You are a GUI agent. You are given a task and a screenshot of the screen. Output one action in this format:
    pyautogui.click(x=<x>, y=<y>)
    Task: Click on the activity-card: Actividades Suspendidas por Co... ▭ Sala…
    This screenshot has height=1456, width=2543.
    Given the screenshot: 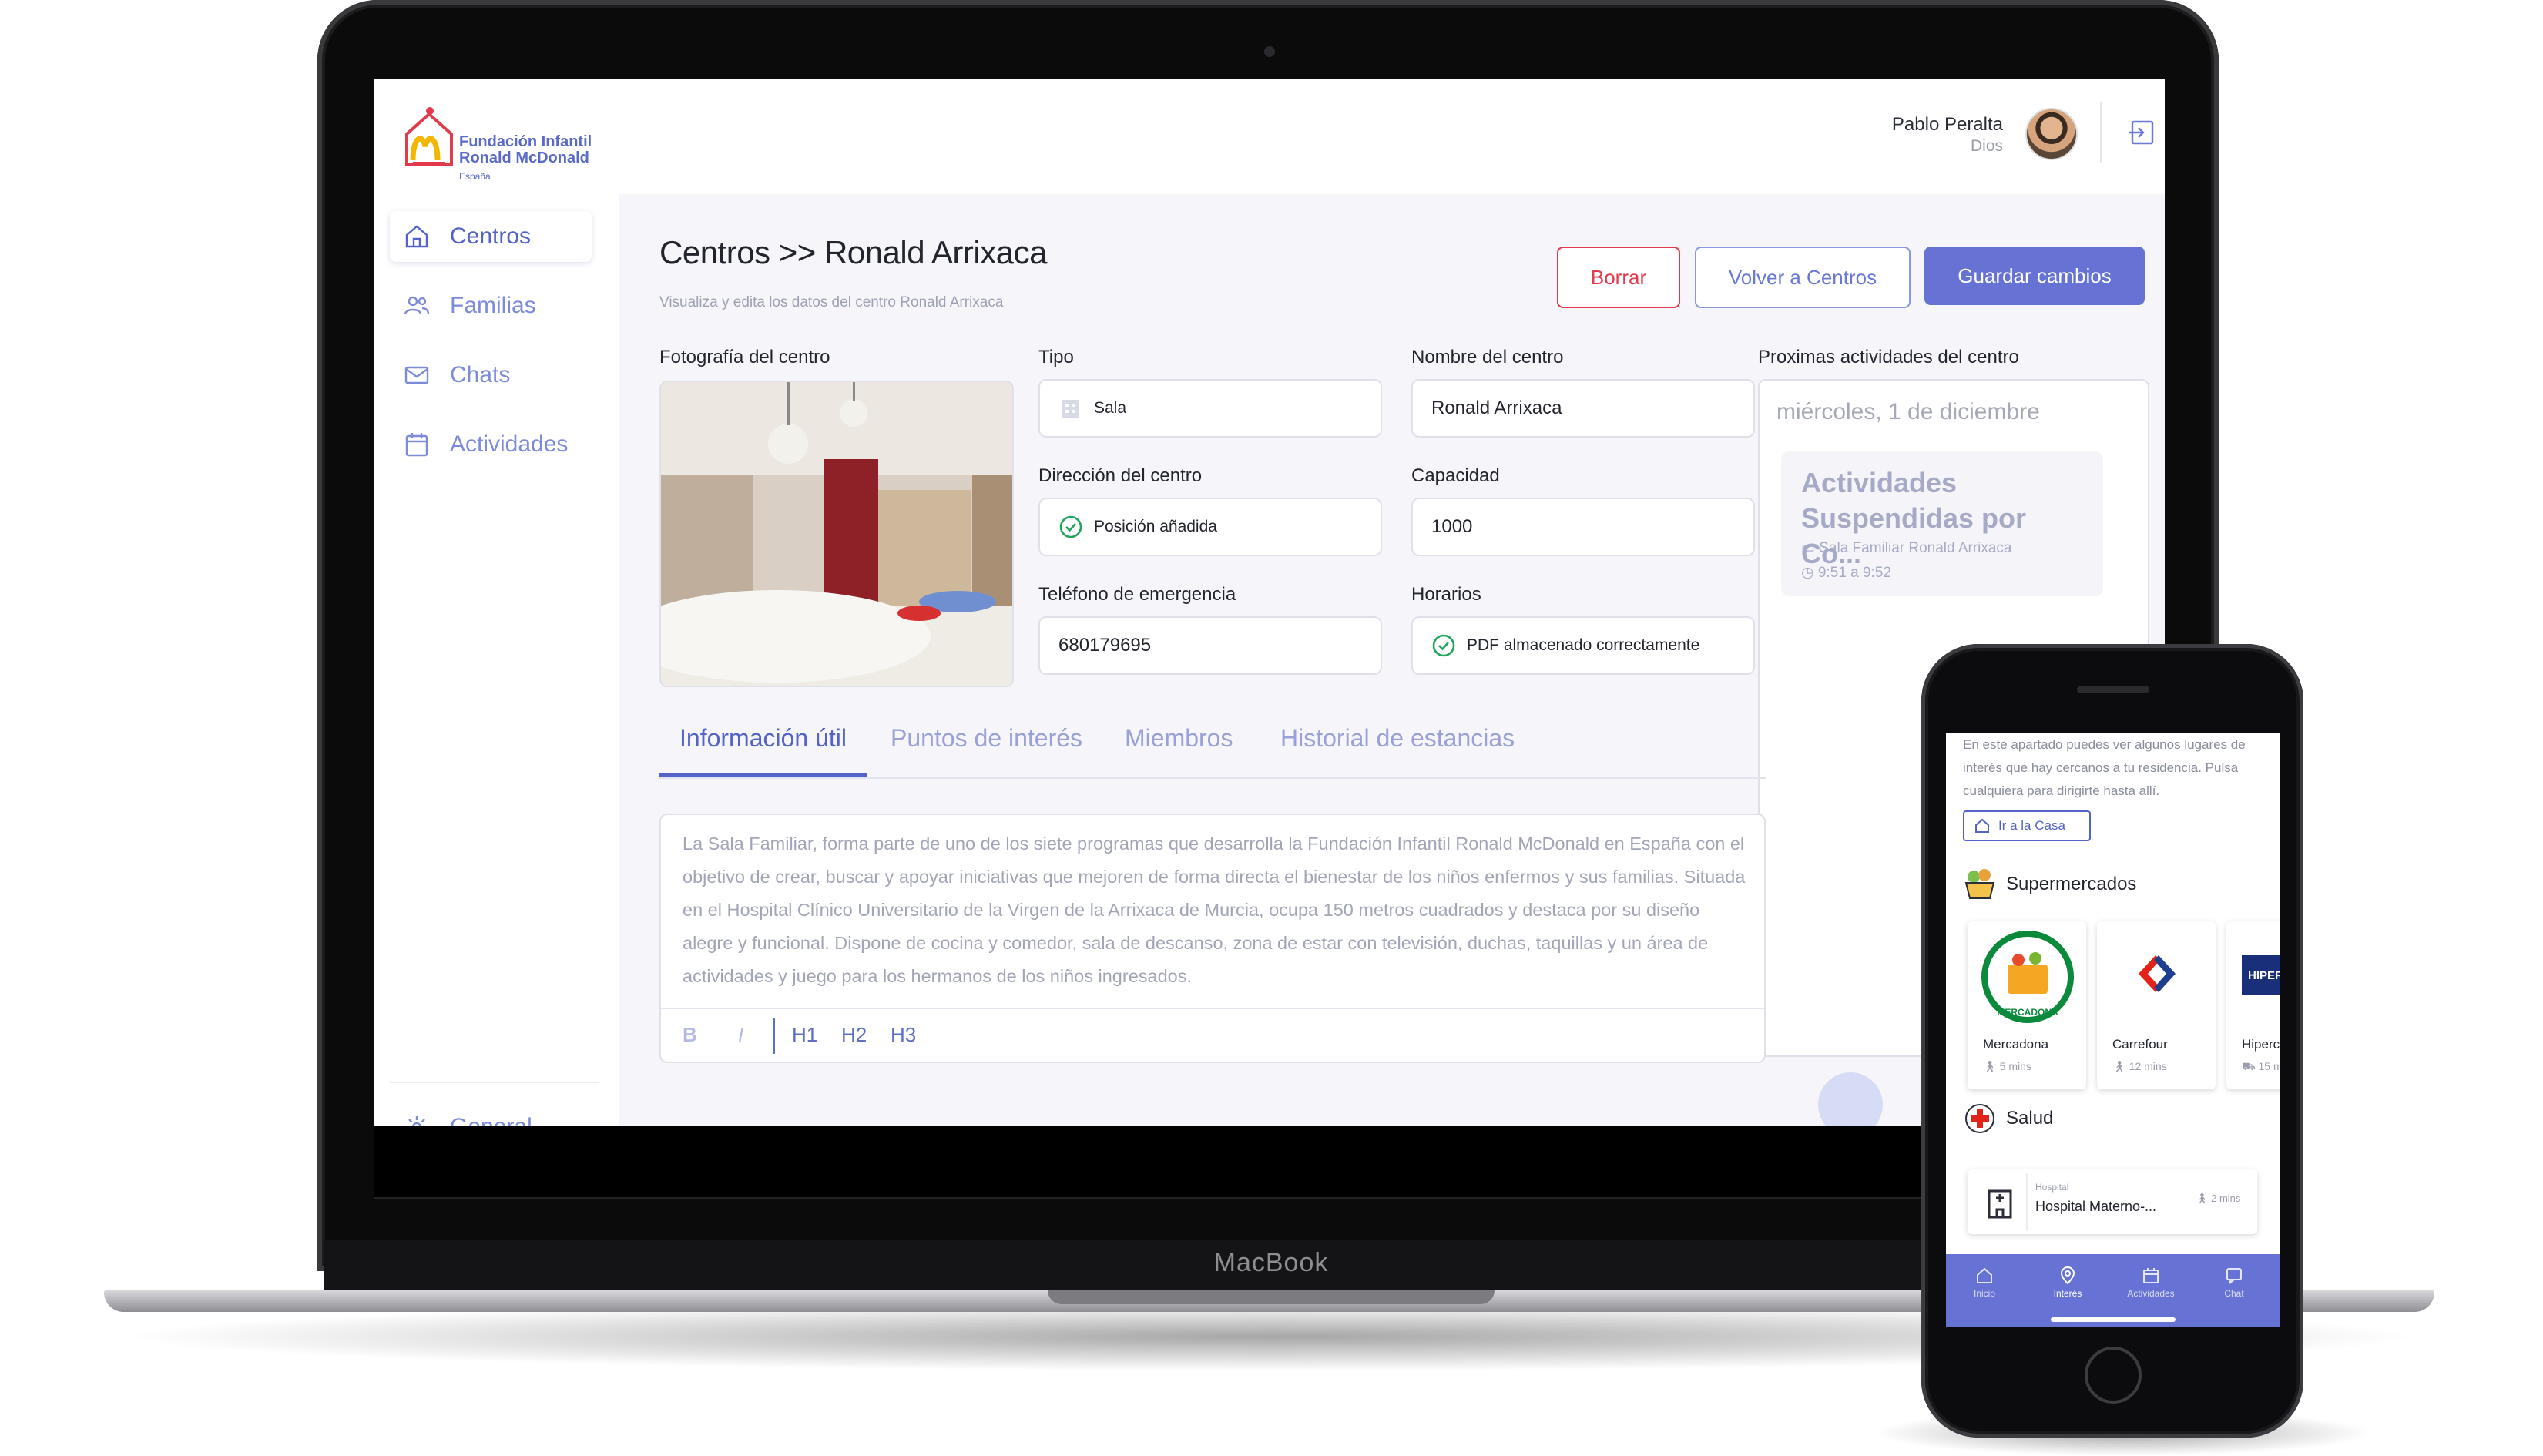 What is the action you would take?
    pyautogui.click(x=1942, y=523)
    